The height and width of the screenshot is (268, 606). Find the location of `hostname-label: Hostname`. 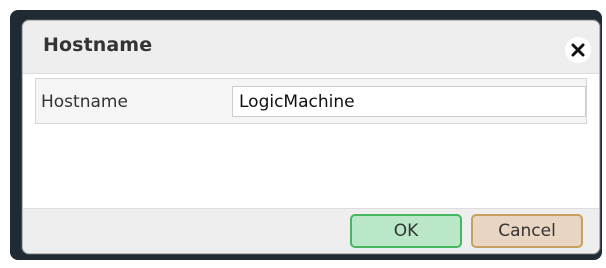

hostname-label: Hostname is located at coordinates (84, 102).